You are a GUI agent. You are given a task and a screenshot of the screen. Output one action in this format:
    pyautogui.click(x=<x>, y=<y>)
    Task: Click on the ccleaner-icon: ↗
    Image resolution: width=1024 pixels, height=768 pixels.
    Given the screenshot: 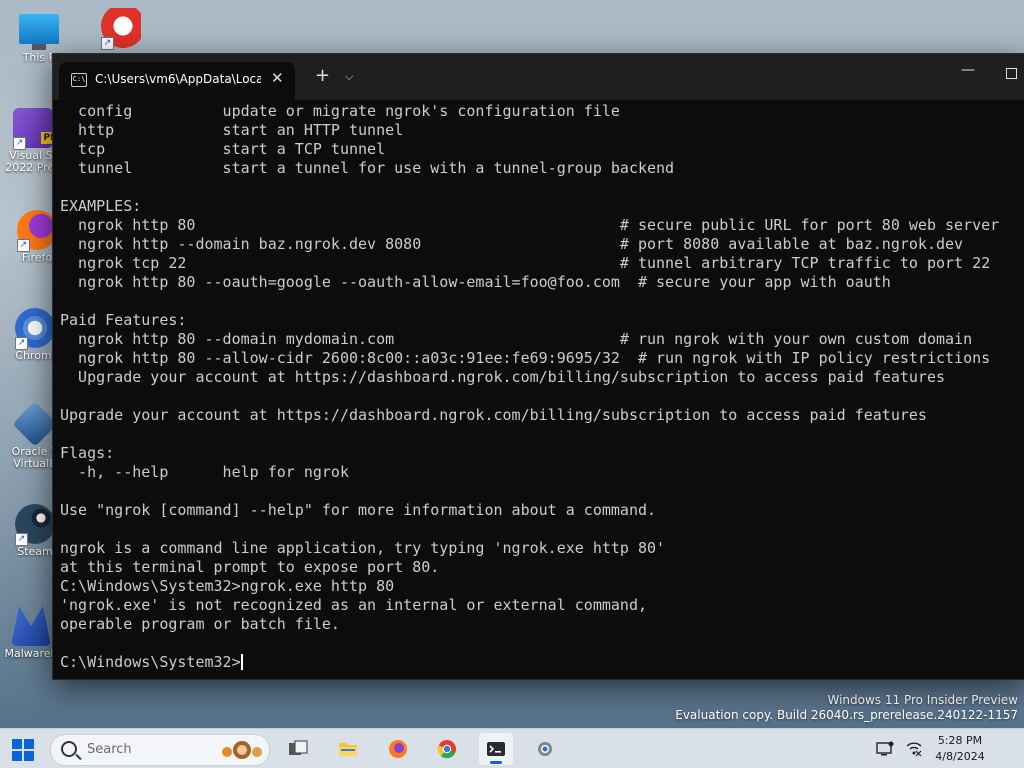 What is the action you would take?
    pyautogui.click(x=121, y=29)
    